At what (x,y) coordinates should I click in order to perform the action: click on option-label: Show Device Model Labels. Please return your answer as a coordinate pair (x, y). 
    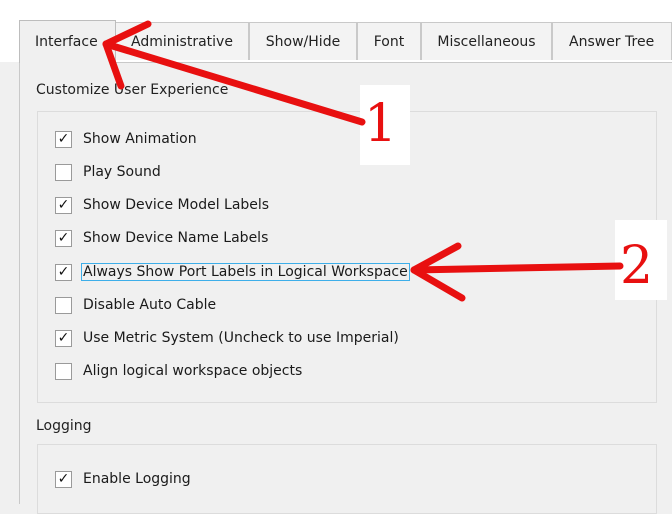
    Looking at the image, I should click on (176, 205).